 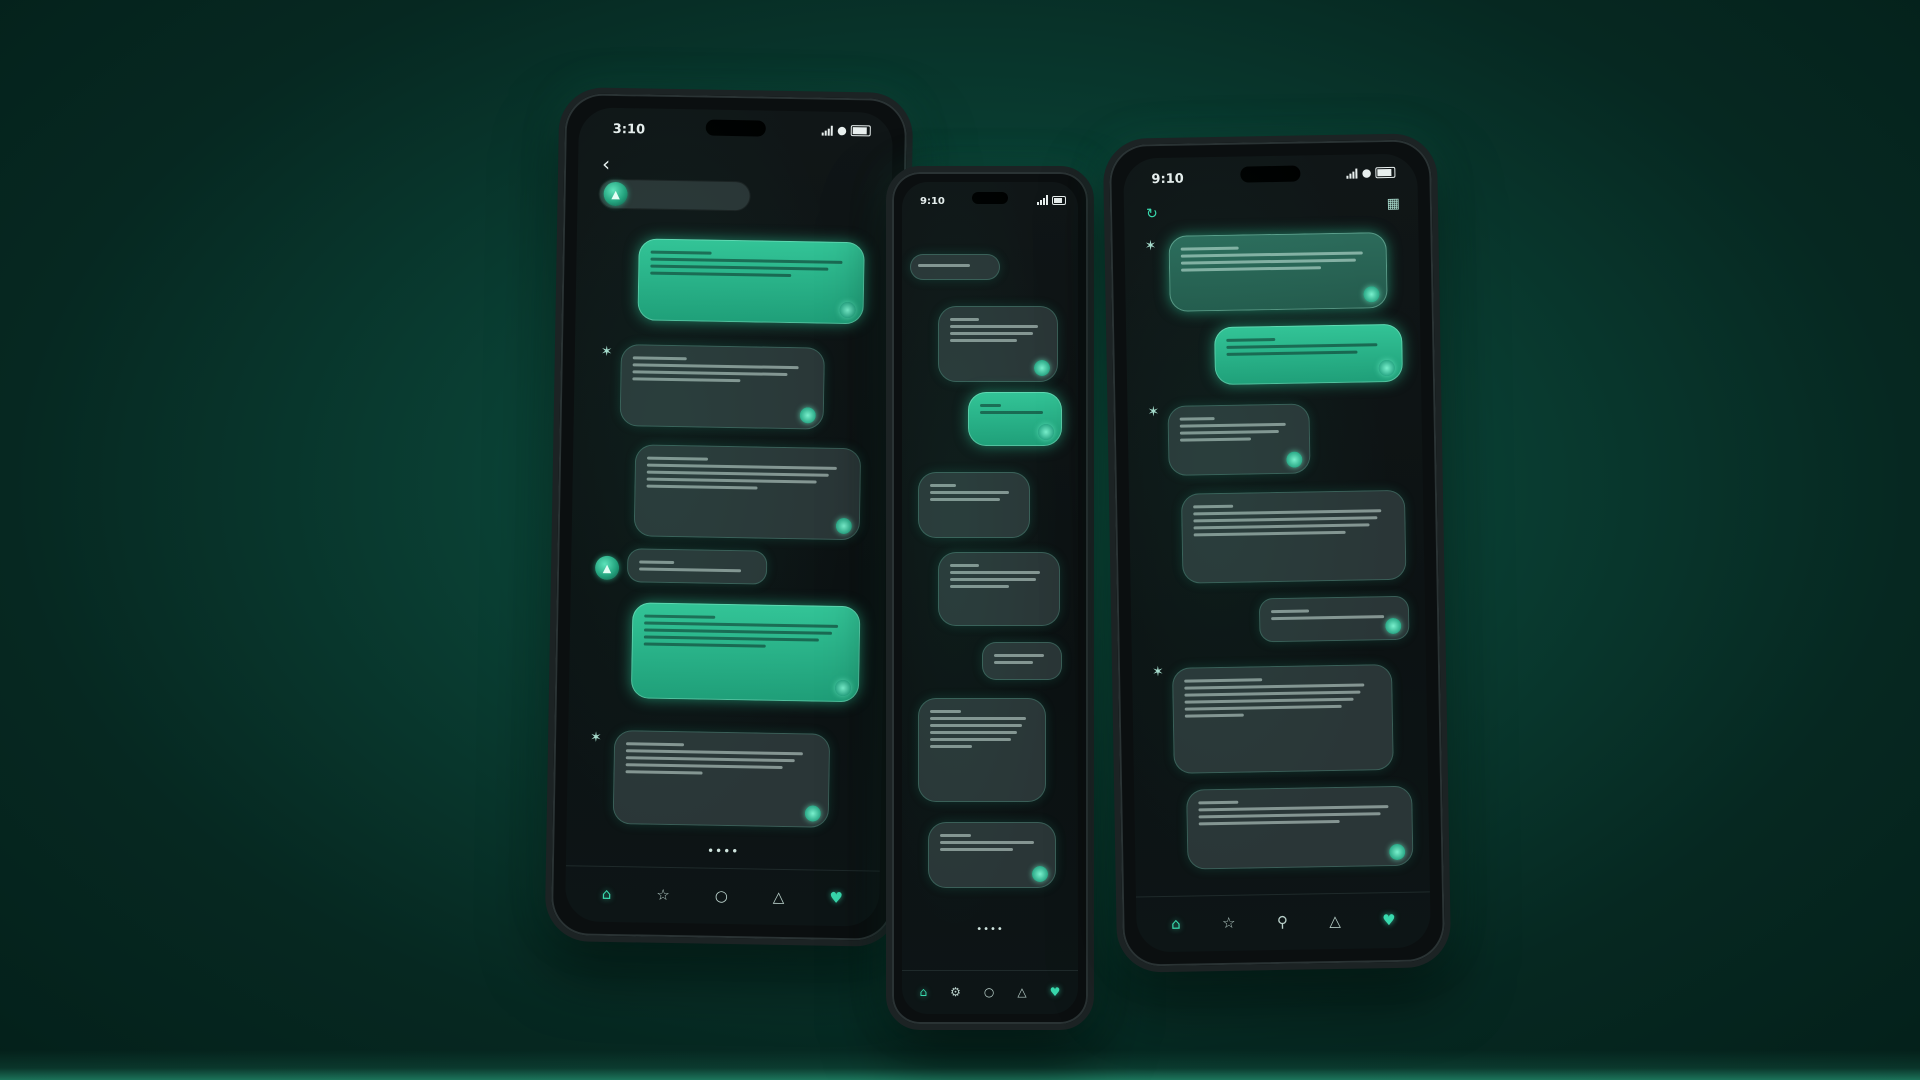 What do you see at coordinates (629, 129) in the screenshot?
I see `status-time: 3:10` at bounding box center [629, 129].